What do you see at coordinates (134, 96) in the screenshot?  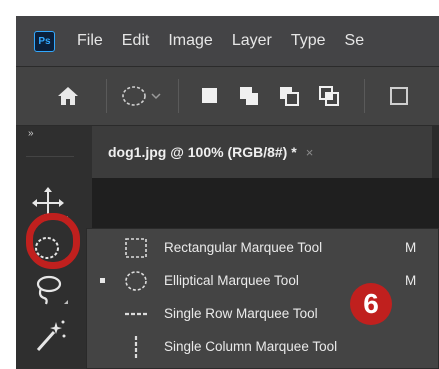 I see `elliptical-marquee-preset-icon` at bounding box center [134, 96].